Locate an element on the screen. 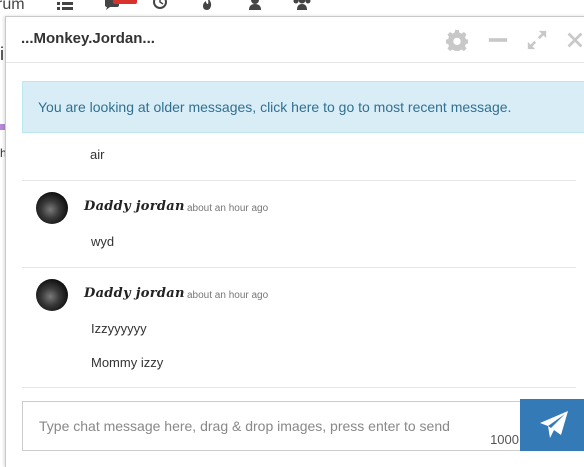  message-text: wyd is located at coordinates (103, 241).